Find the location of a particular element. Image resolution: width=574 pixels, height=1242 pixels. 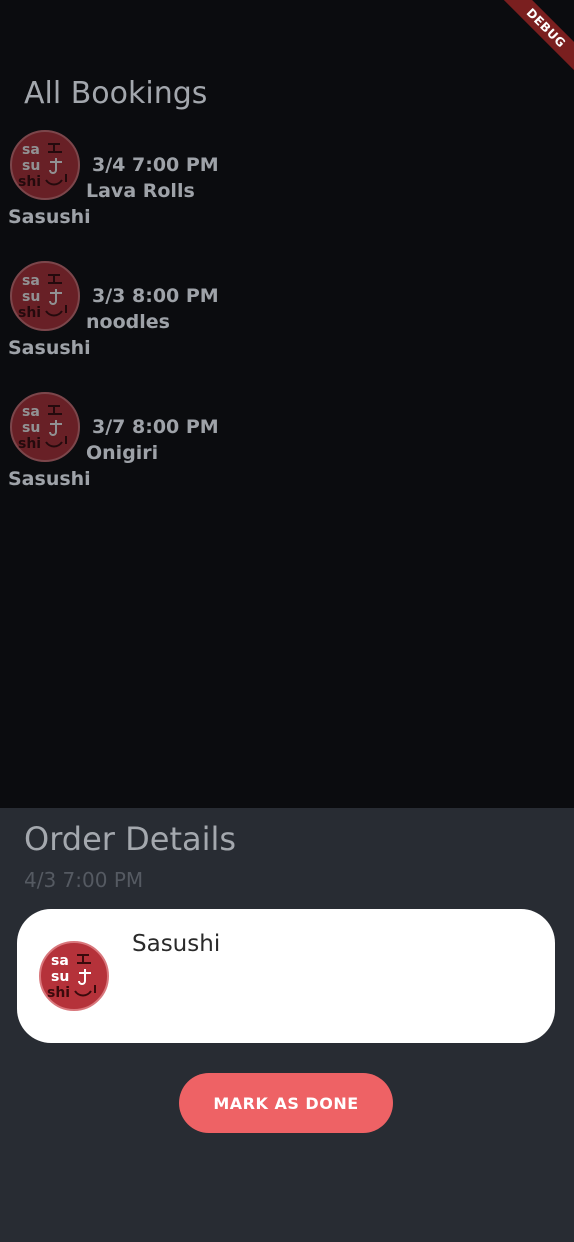

booking-item-name: Onigiri is located at coordinates (122, 453).